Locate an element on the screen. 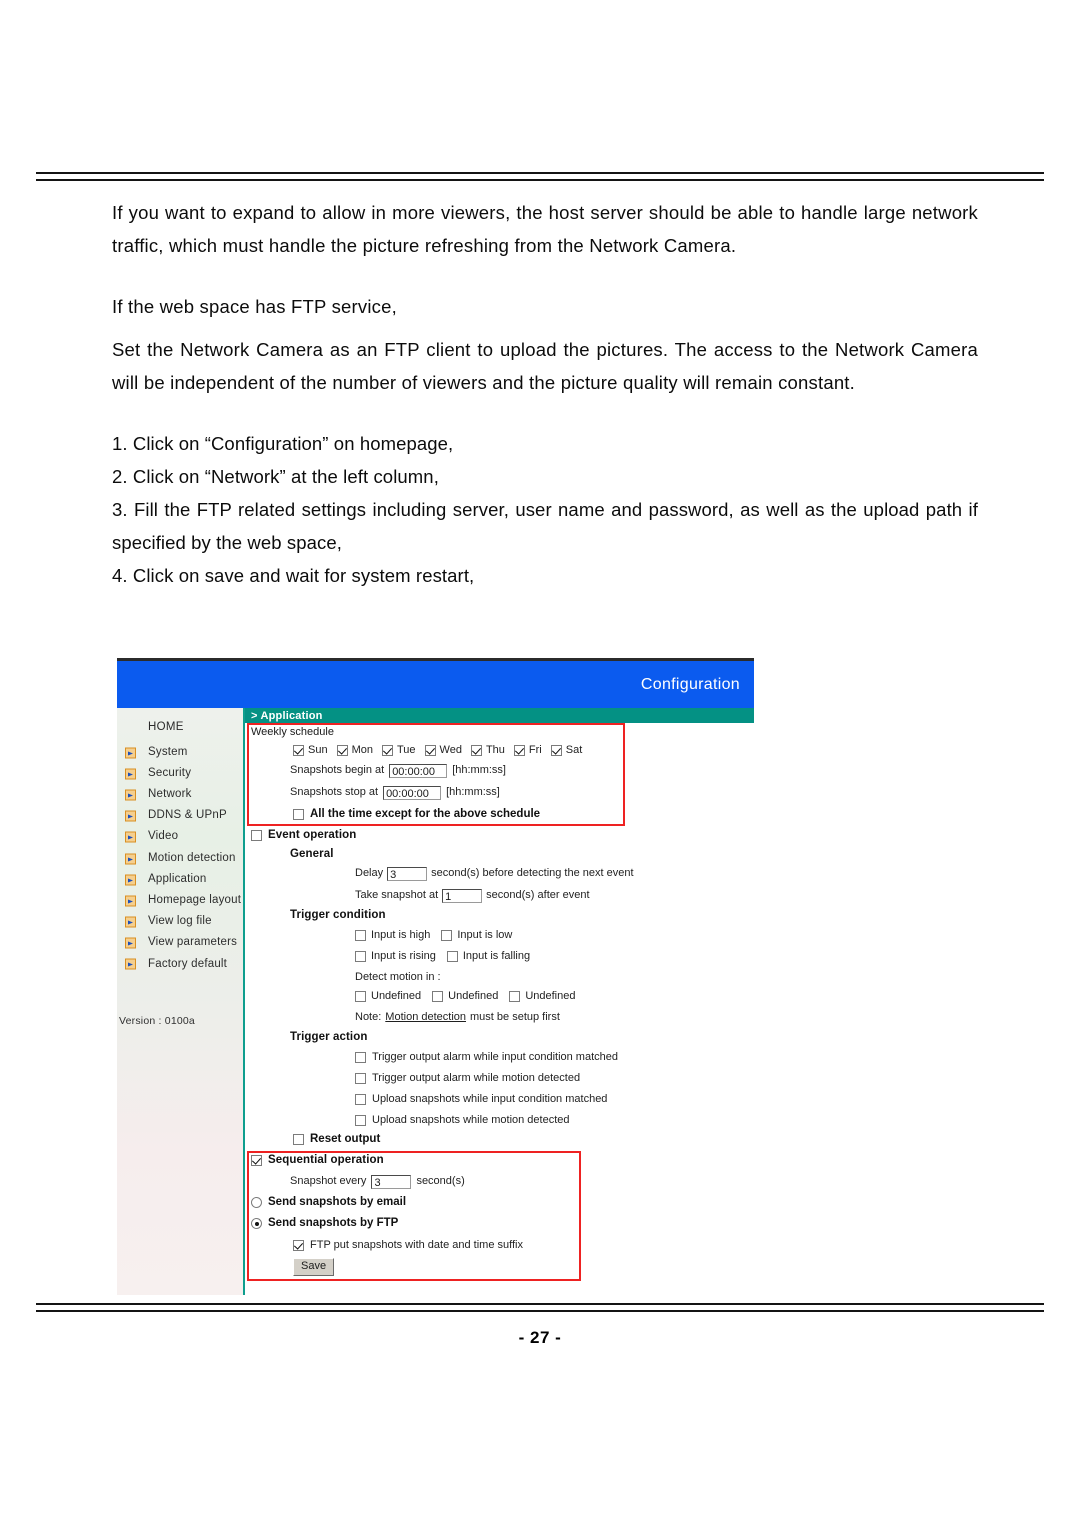  checkbox-input-is-high is located at coordinates (360, 936).